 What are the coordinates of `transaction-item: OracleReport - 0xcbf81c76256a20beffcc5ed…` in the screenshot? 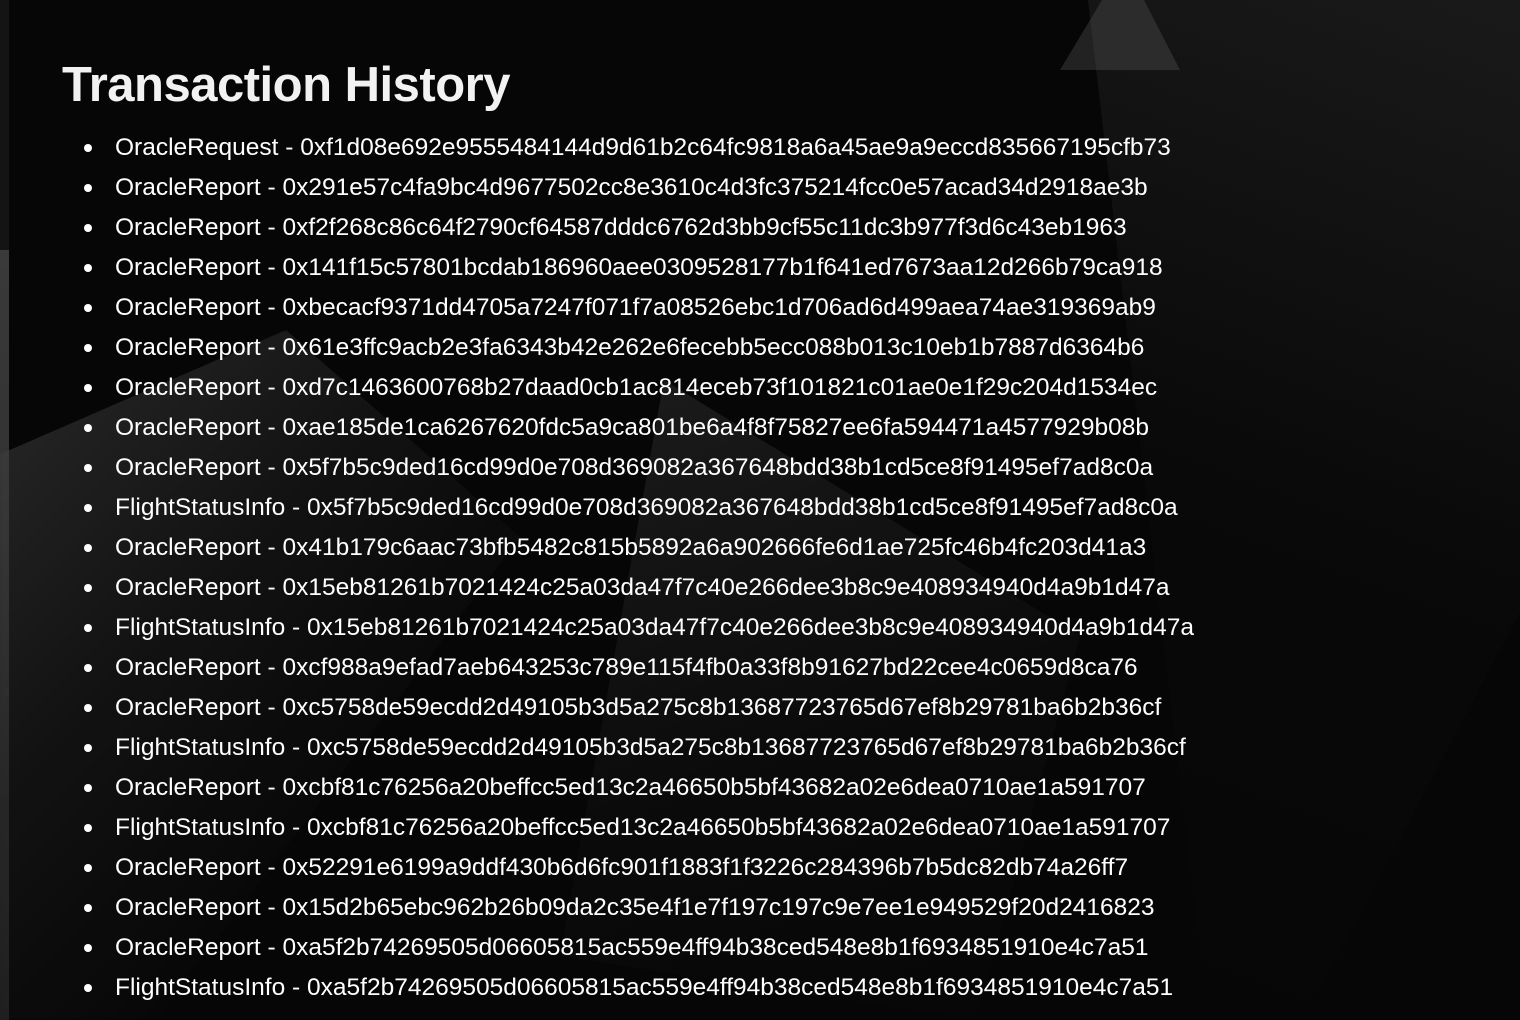 It's located at (782, 788).